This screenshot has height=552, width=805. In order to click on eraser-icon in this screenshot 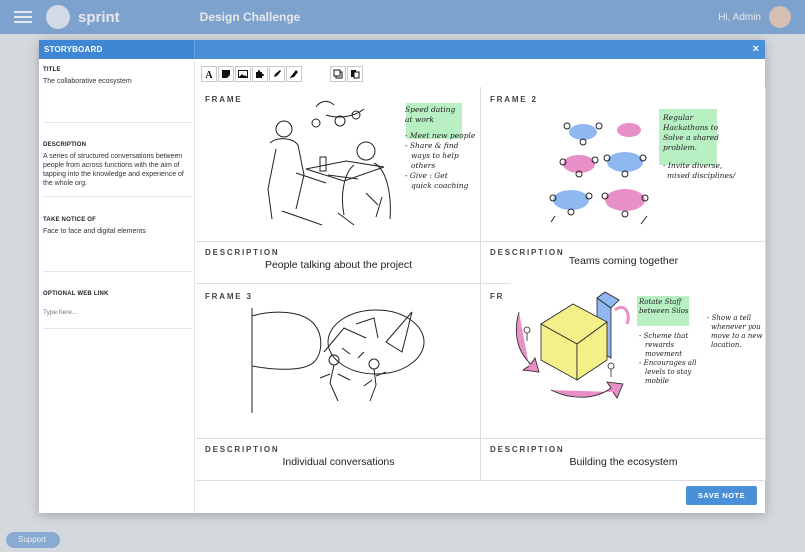, I will do `click(293, 74)`.